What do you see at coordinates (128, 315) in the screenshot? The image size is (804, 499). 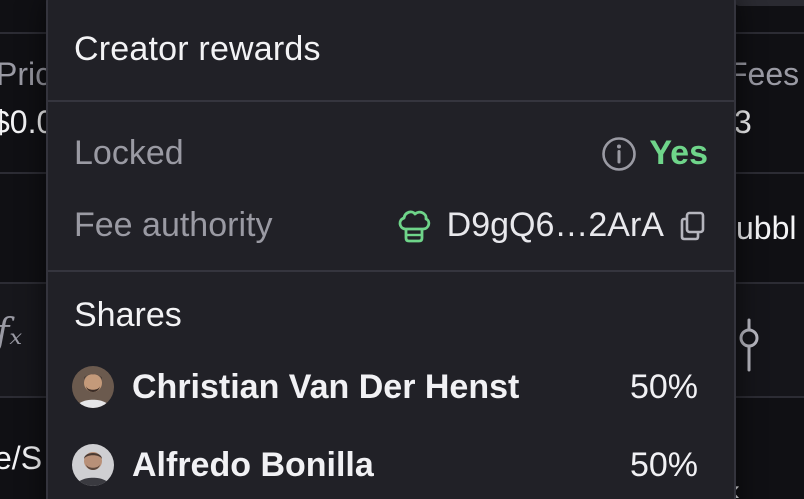 I see `shares-title: Shares` at bounding box center [128, 315].